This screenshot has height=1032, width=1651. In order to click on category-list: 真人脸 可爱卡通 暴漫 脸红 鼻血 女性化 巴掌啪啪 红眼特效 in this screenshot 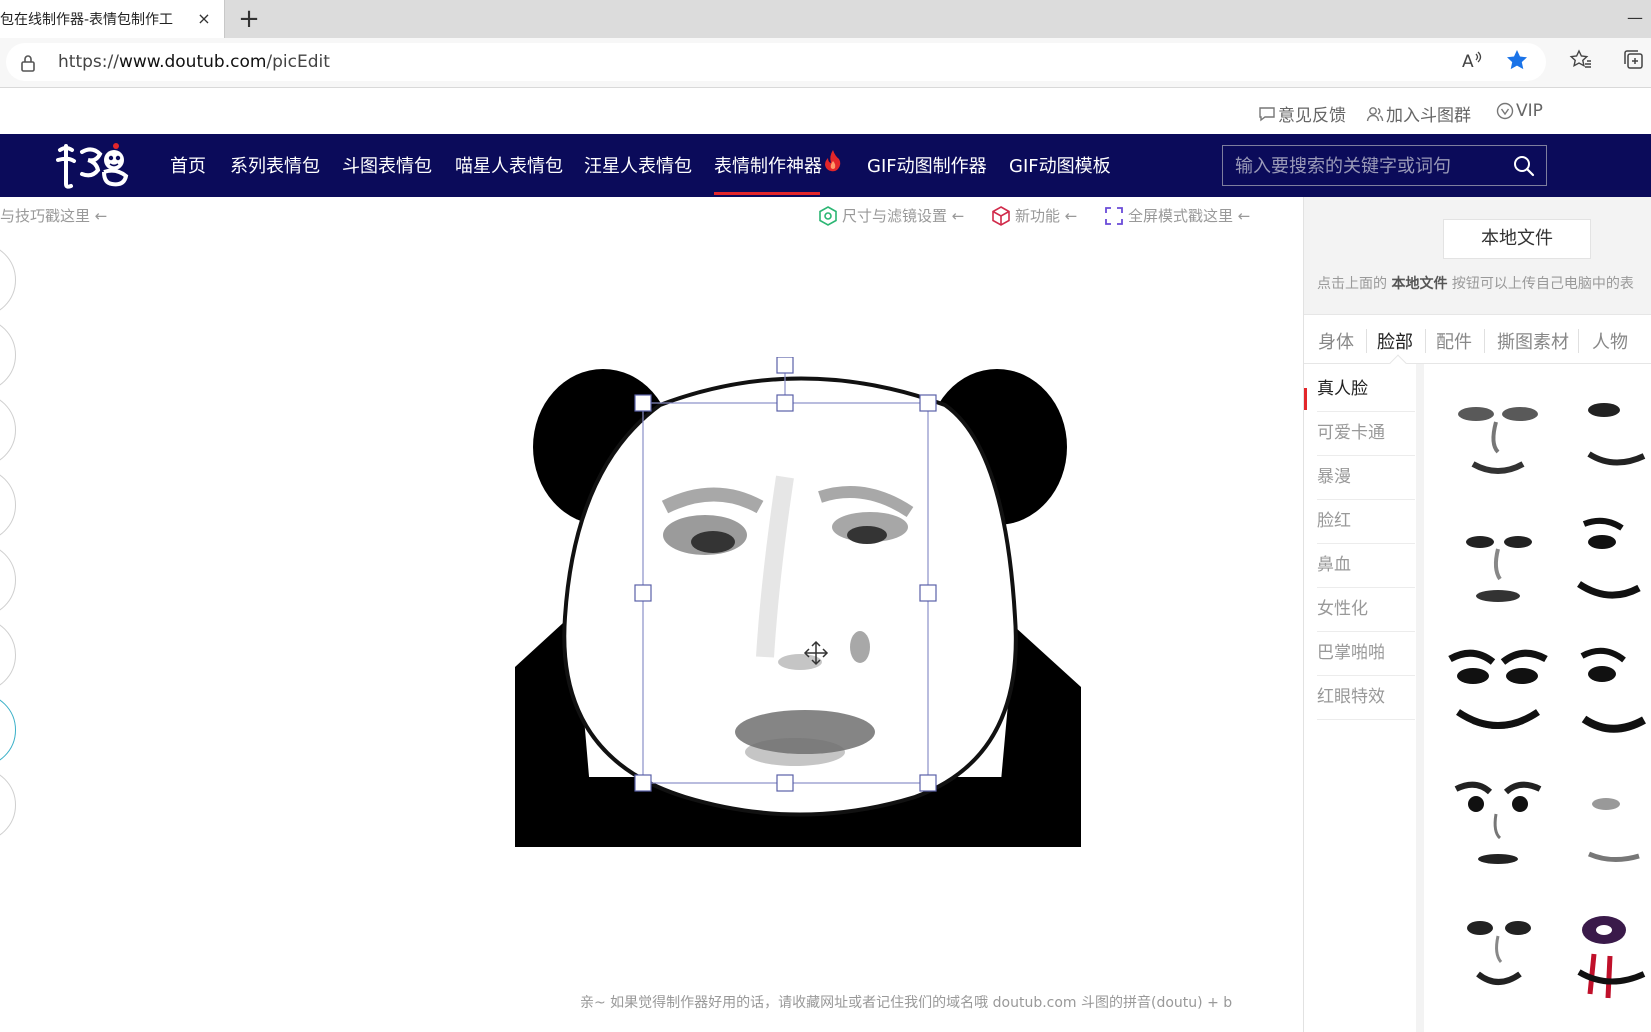, I will do `click(1360, 698)`.